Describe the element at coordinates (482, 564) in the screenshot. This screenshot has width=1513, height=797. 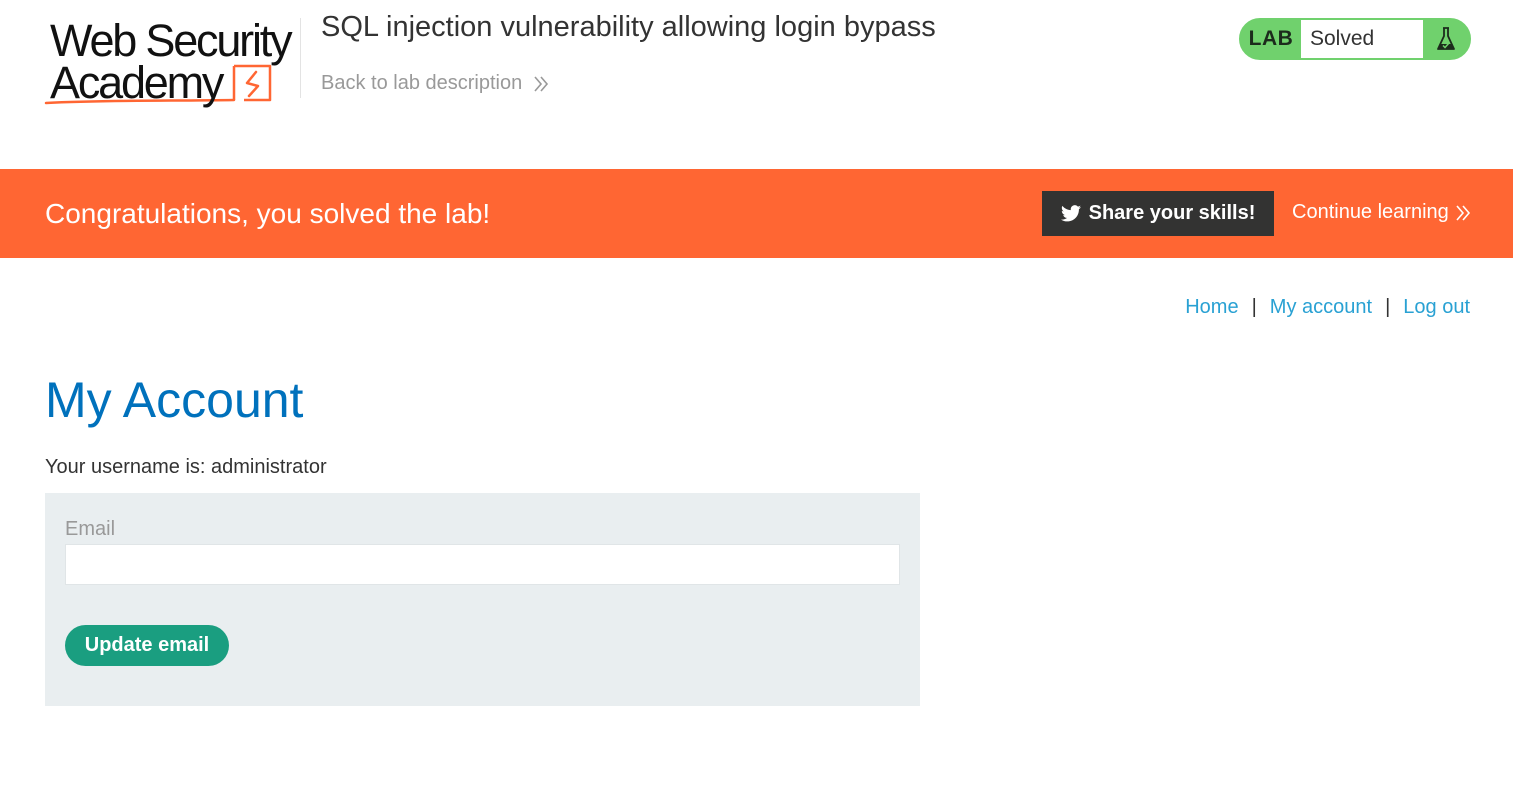
I see `email-input` at that location.